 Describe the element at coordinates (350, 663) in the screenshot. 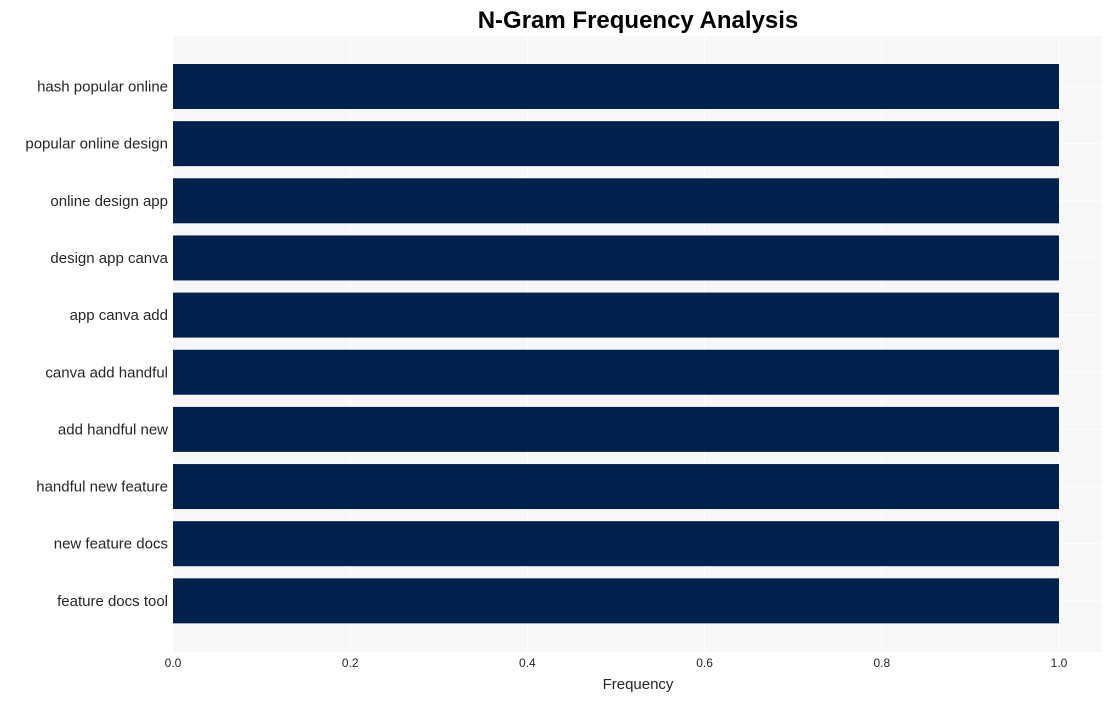

I see `x-tick-label: 0.2` at that location.